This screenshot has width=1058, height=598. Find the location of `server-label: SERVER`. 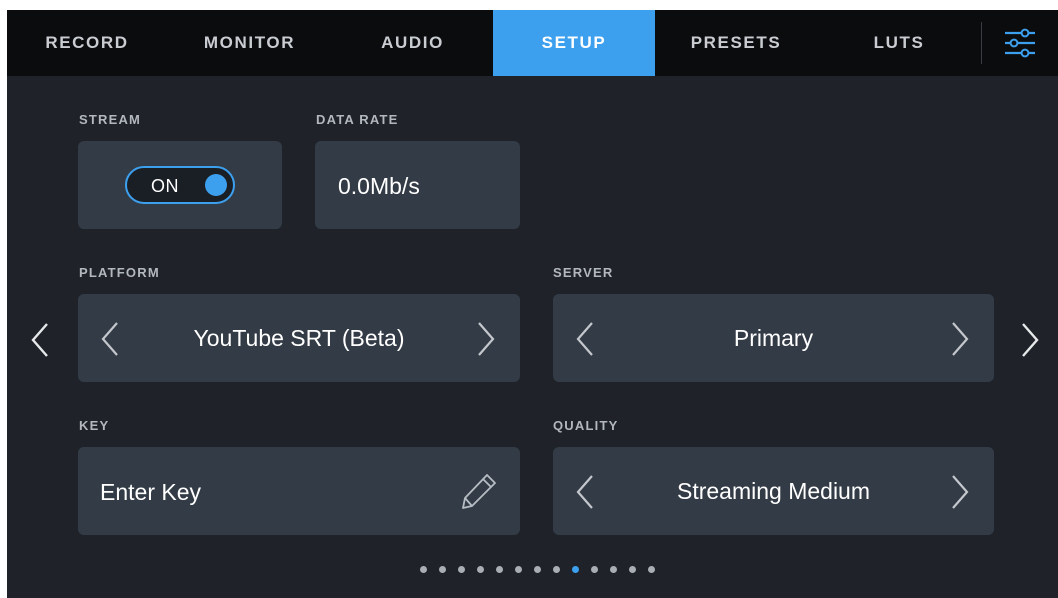

server-label: SERVER is located at coordinates (583, 272).